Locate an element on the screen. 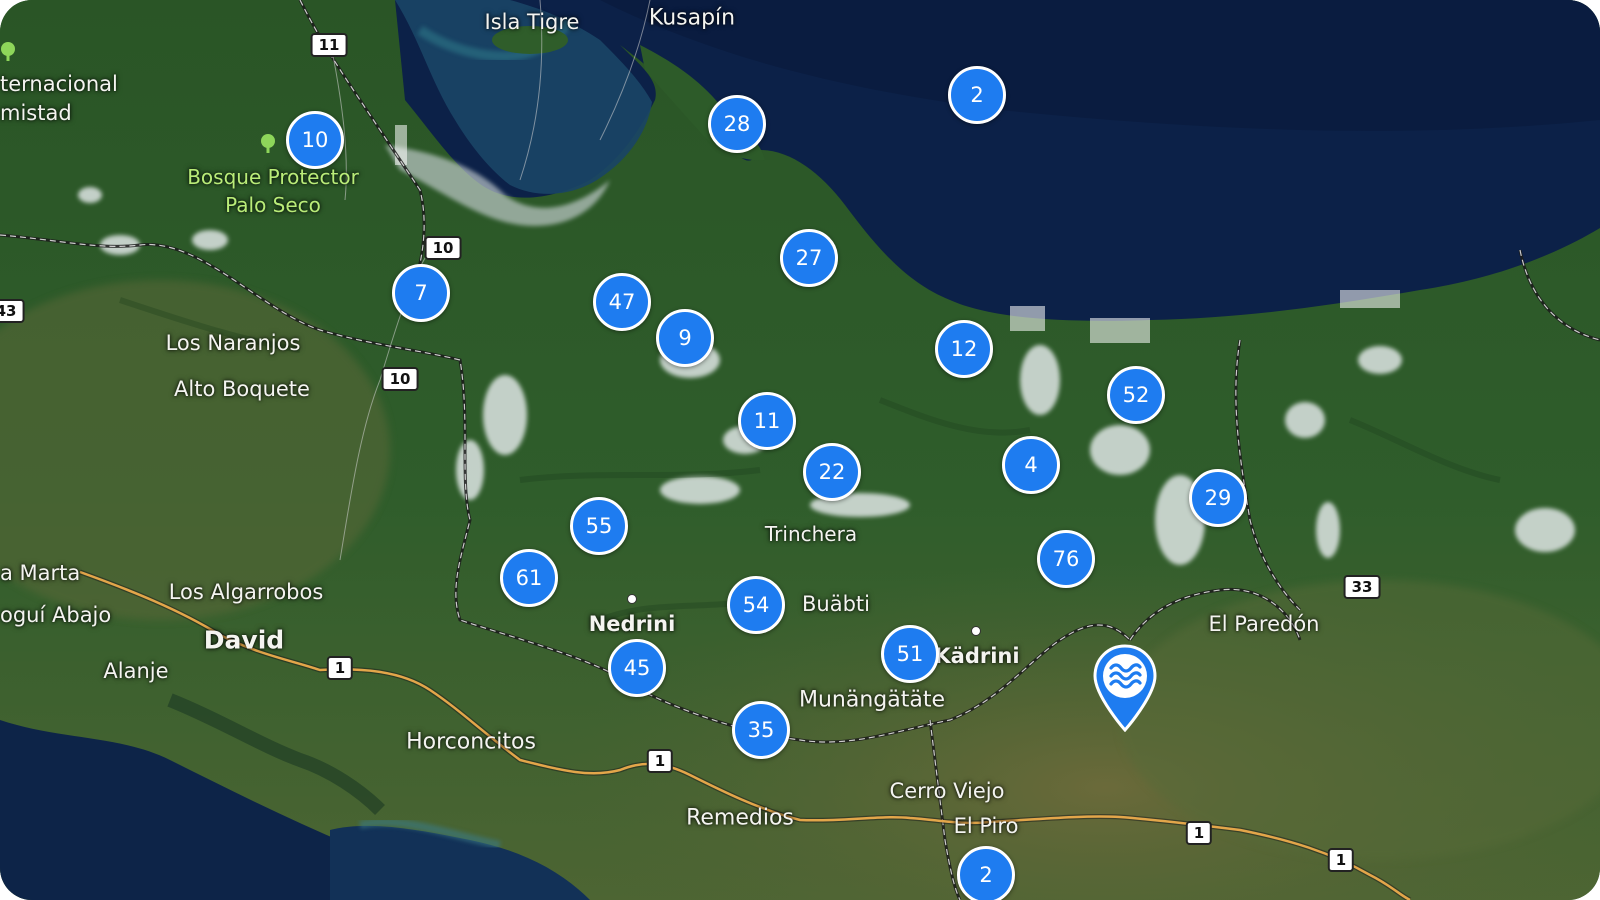 Image resolution: width=1600 pixels, height=900 pixels. place-label-alto-boquete: Alto Boquete is located at coordinates (242, 389).